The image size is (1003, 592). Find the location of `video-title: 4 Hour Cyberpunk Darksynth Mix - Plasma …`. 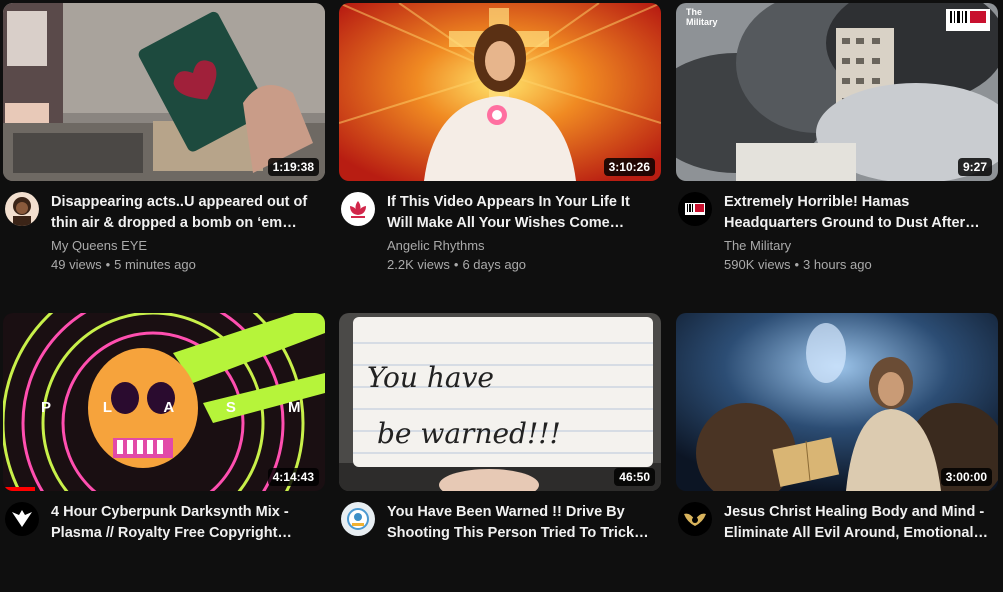

video-title: 4 Hour Cyberpunk Darksynth Mix - Plasma … is located at coordinates (186, 523).